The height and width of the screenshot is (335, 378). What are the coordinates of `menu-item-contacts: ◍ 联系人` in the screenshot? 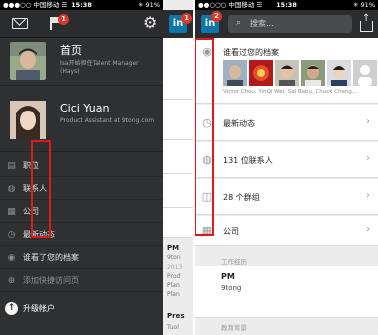 It's located at (81, 189).